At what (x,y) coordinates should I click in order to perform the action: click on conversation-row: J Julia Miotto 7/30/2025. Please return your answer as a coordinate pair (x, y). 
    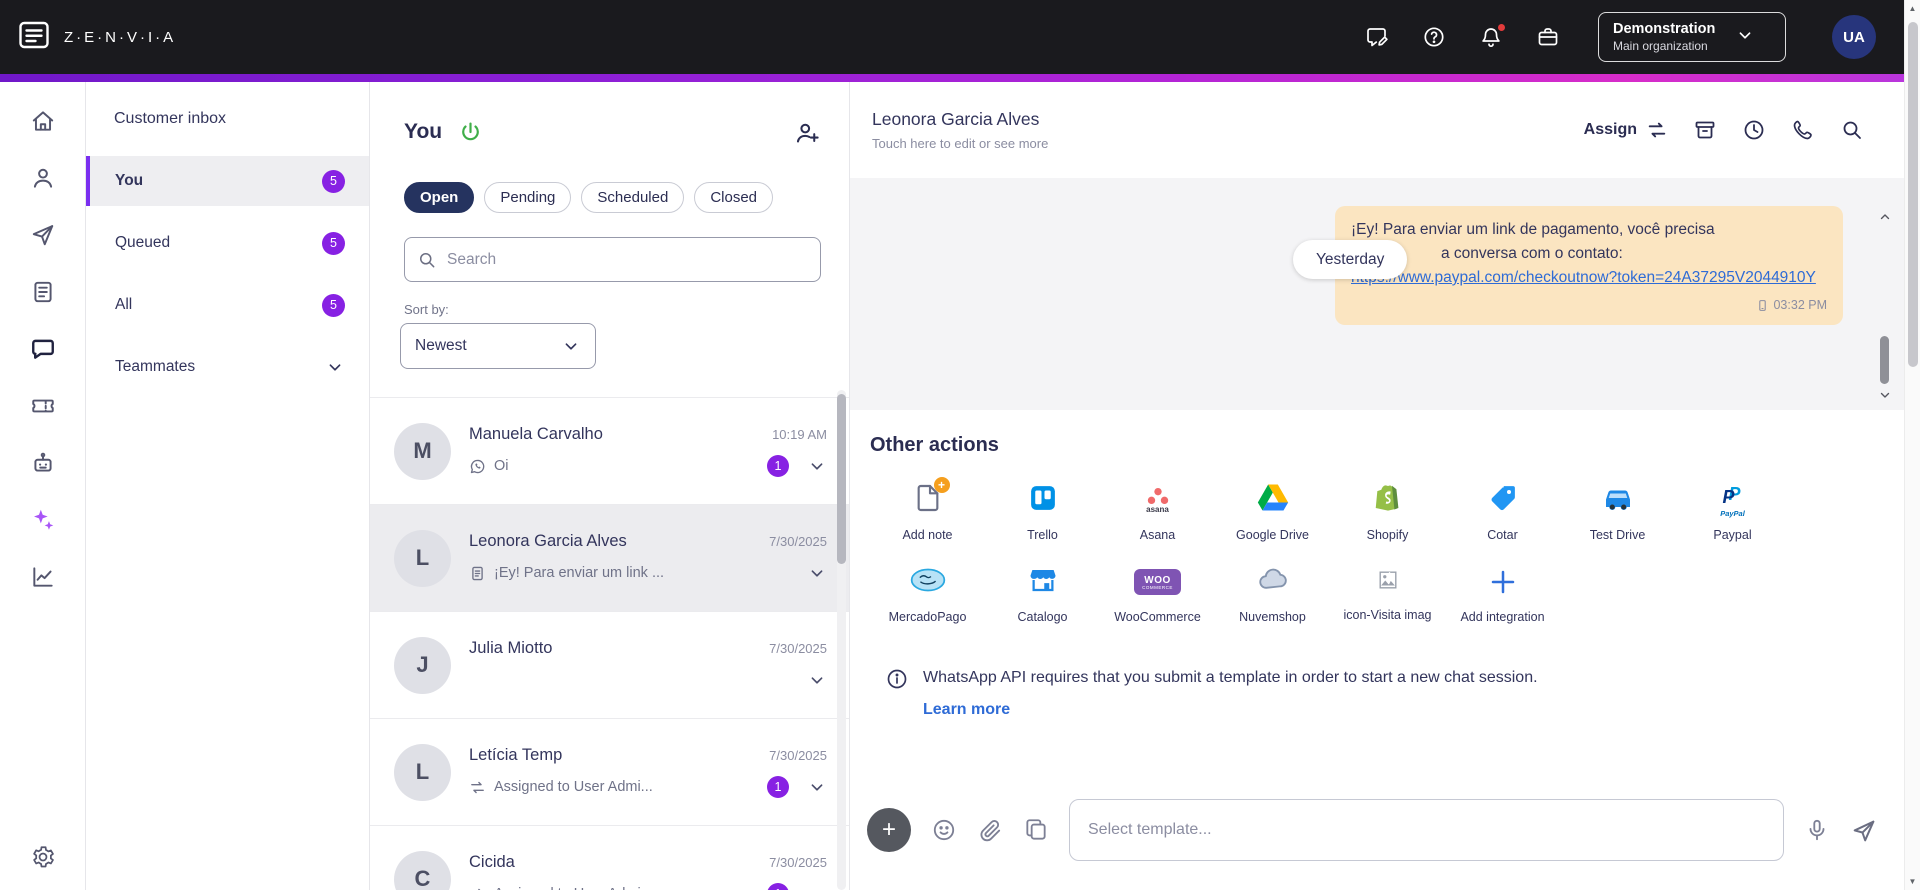
    Looking at the image, I should click on (609, 664).